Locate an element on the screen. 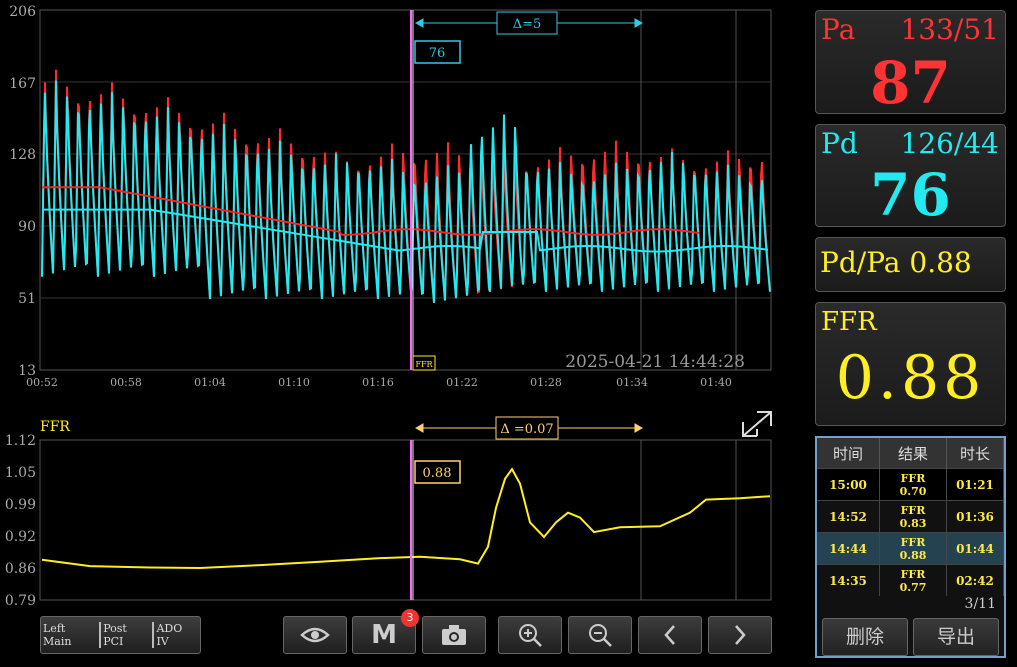  view-button is located at coordinates (315, 635).